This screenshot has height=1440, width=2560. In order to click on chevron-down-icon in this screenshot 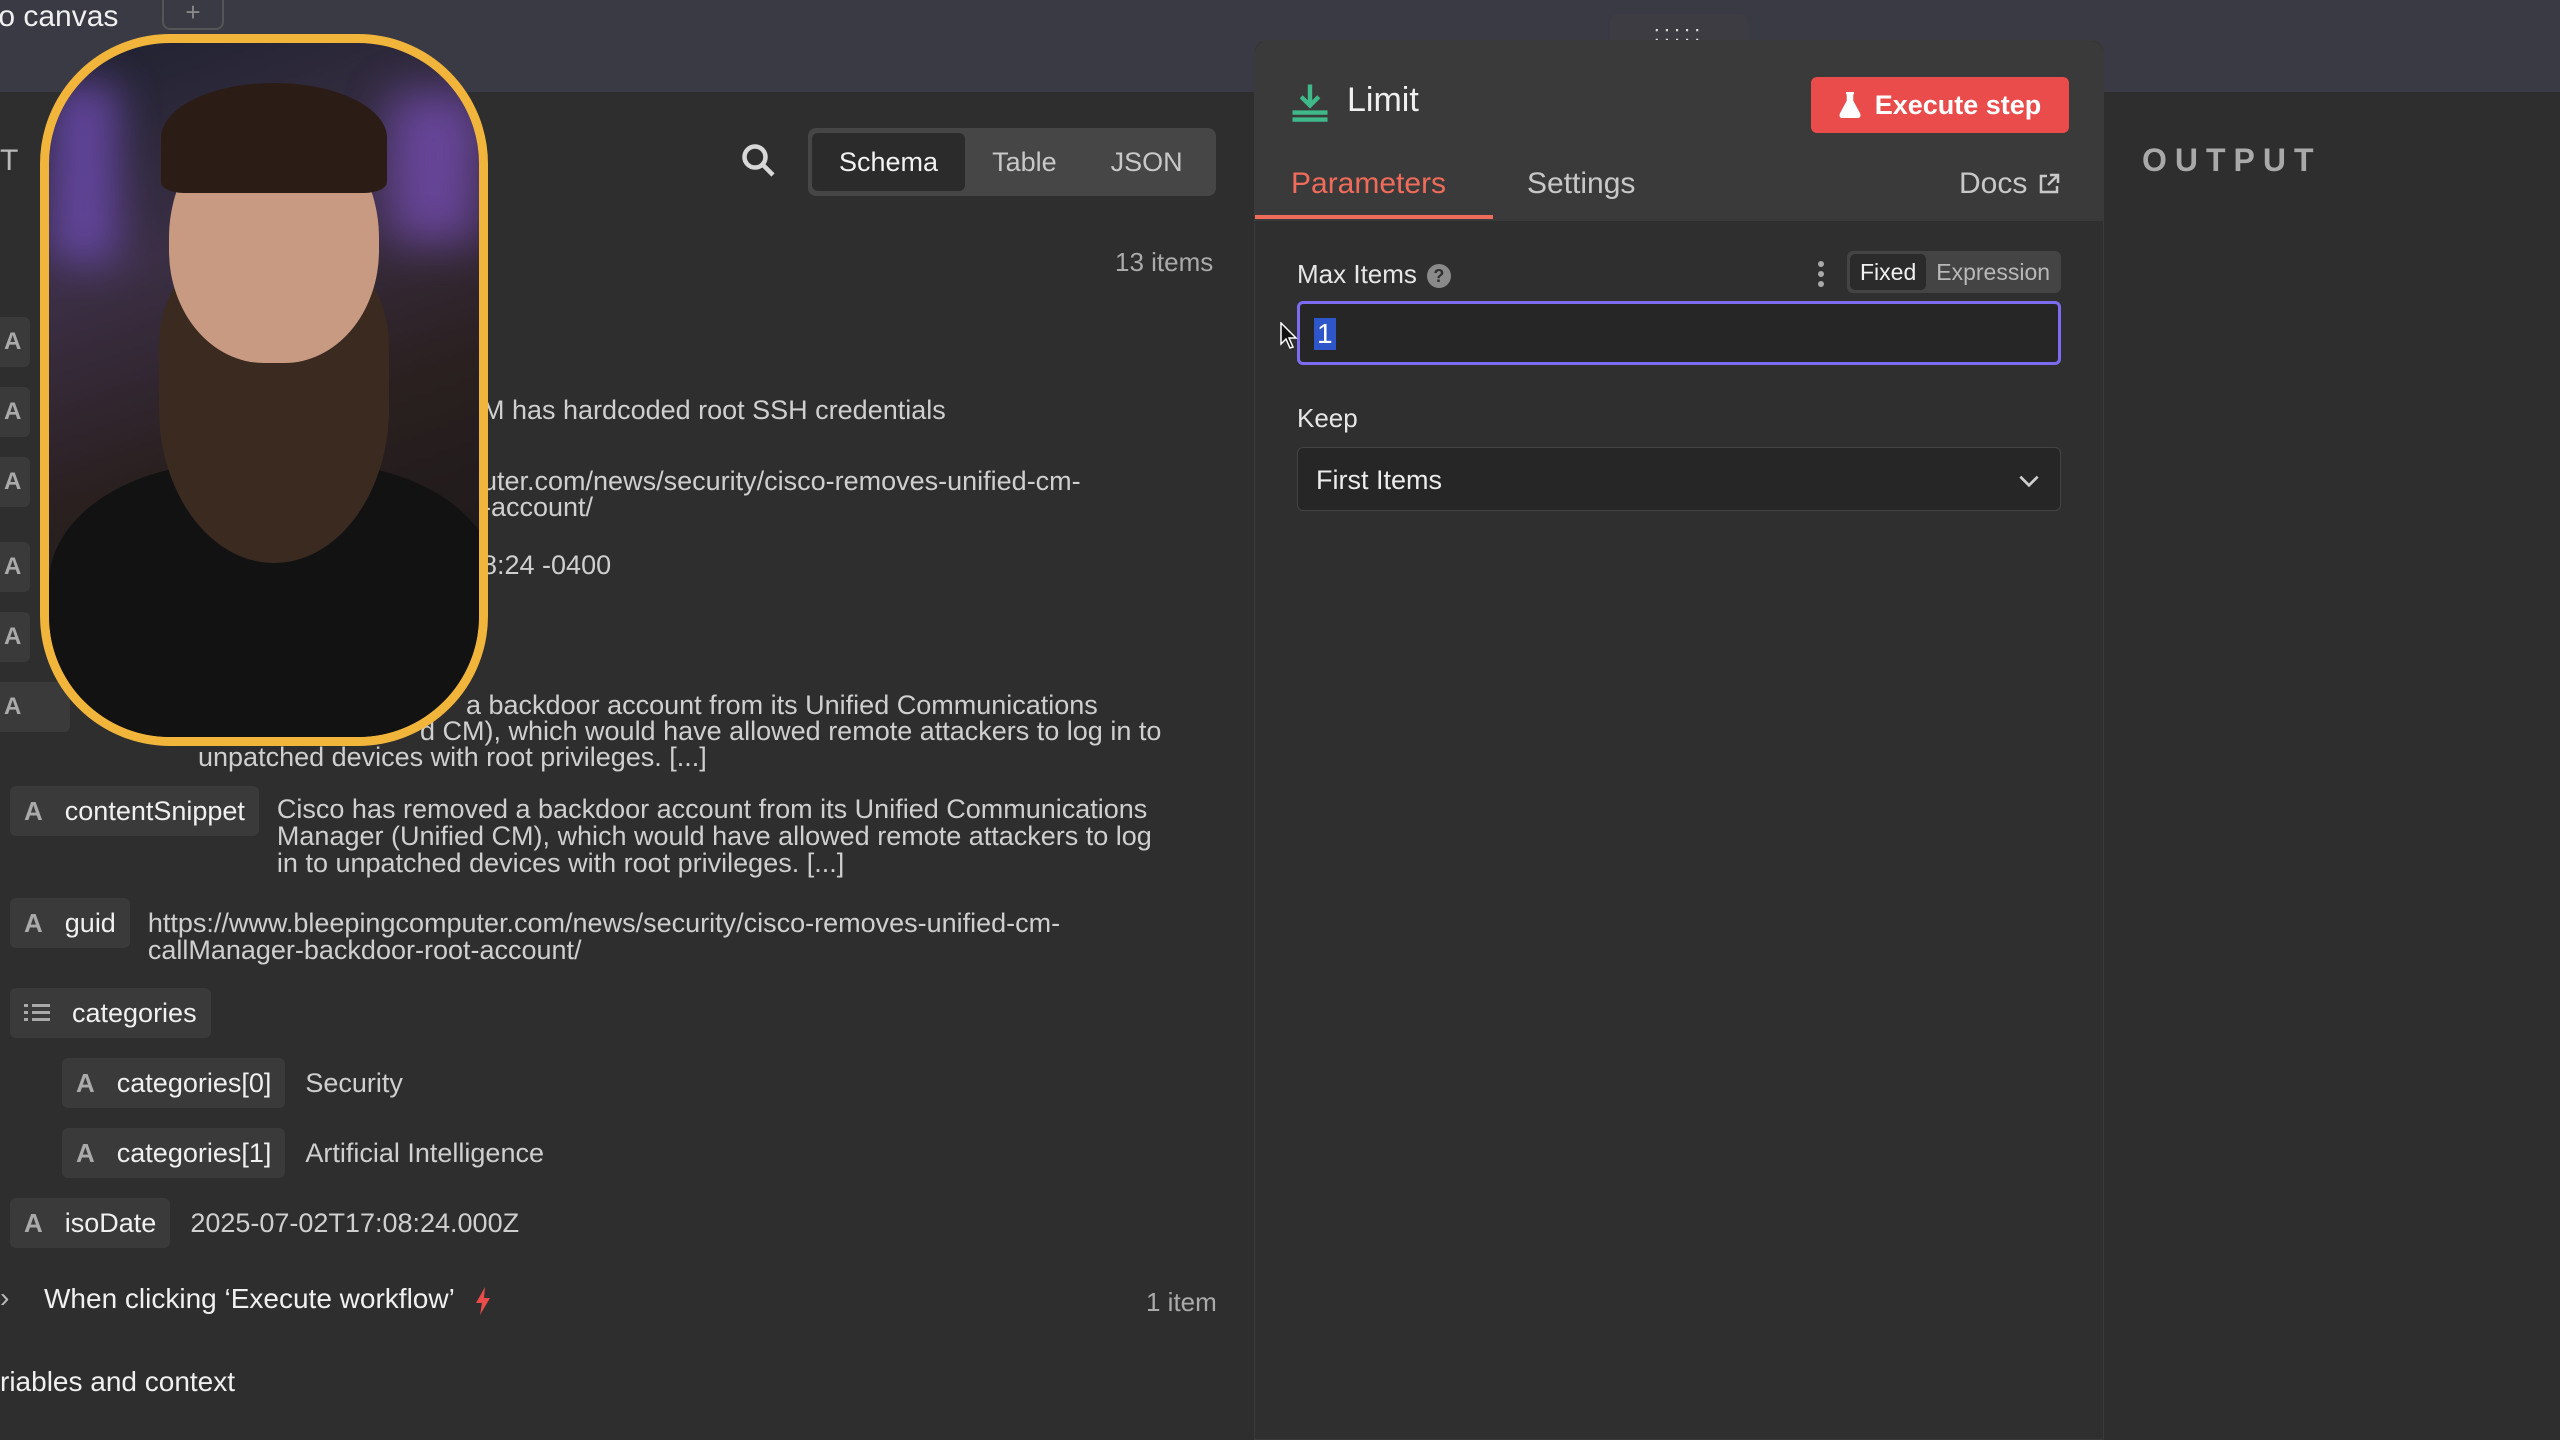, I will do `click(2029, 481)`.